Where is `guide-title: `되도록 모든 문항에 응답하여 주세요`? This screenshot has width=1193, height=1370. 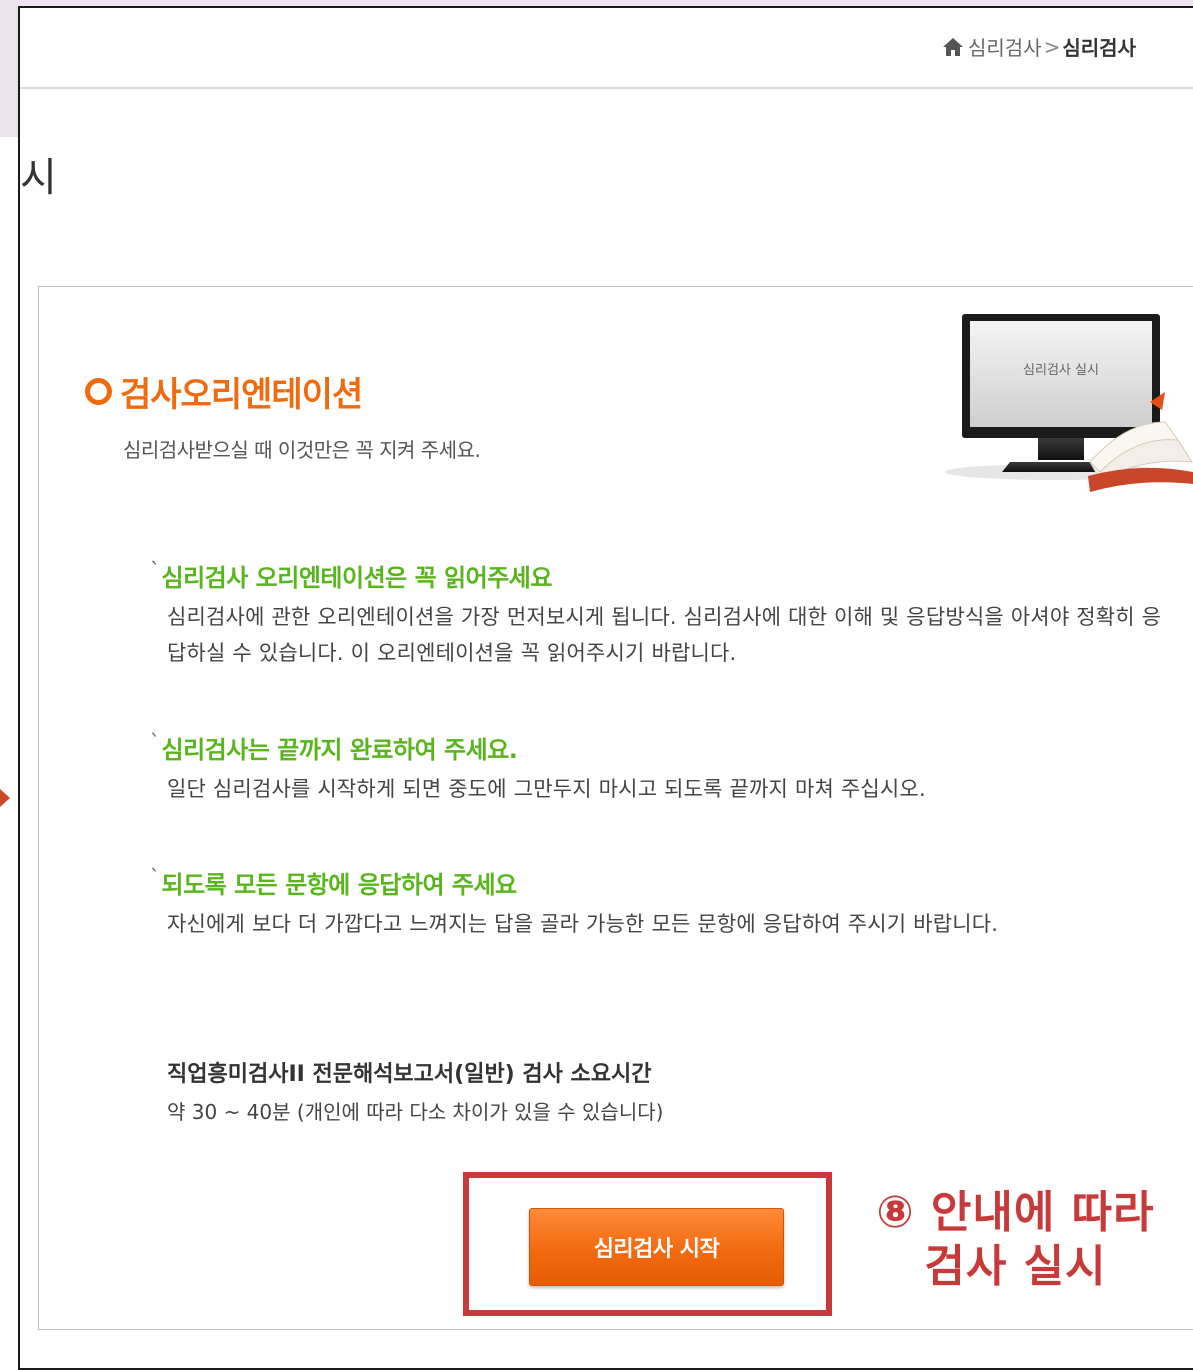
guide-title: `되도록 모든 문항에 응답하여 주세요 is located at coordinates (333, 882).